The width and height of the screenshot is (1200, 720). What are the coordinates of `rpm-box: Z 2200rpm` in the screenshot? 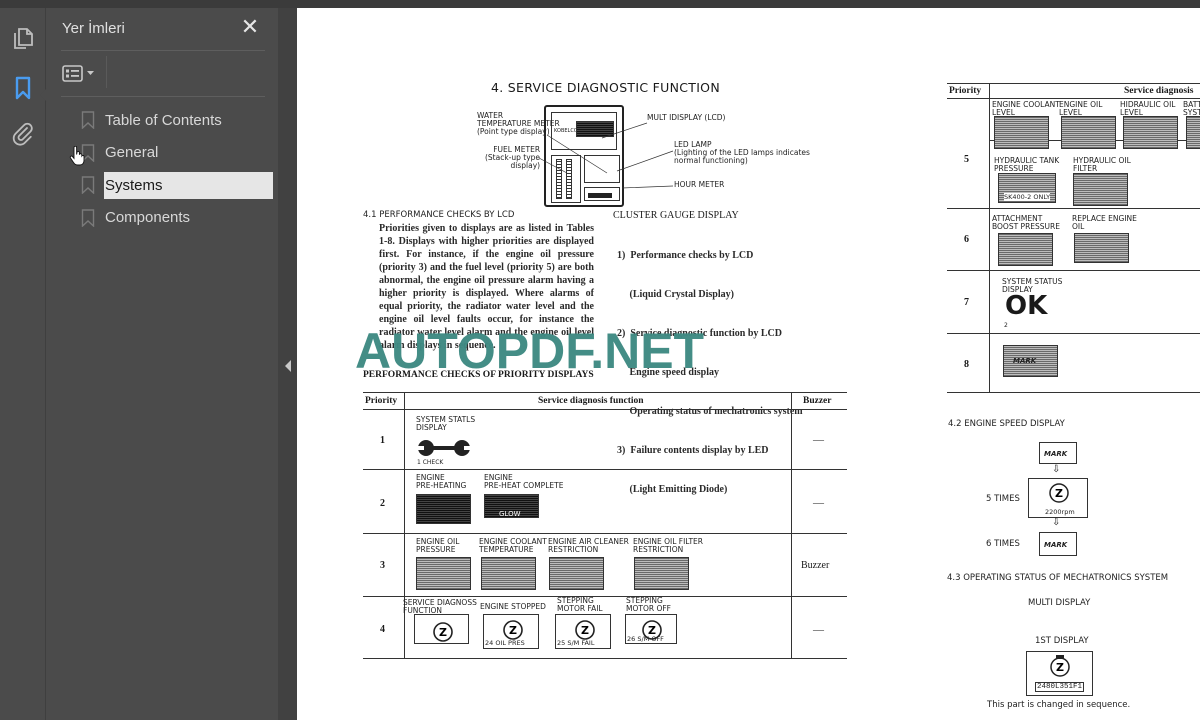 It's located at (1058, 498).